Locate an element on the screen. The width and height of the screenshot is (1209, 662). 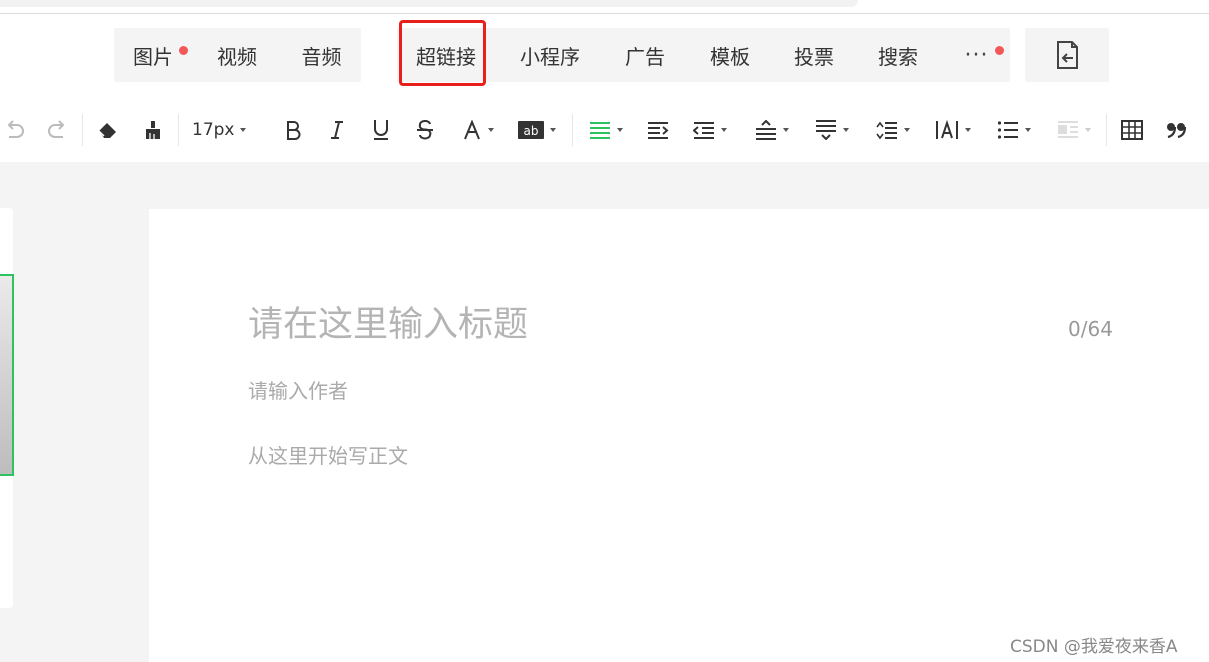
insert-vote-label: 投票 is located at coordinates (814, 56).